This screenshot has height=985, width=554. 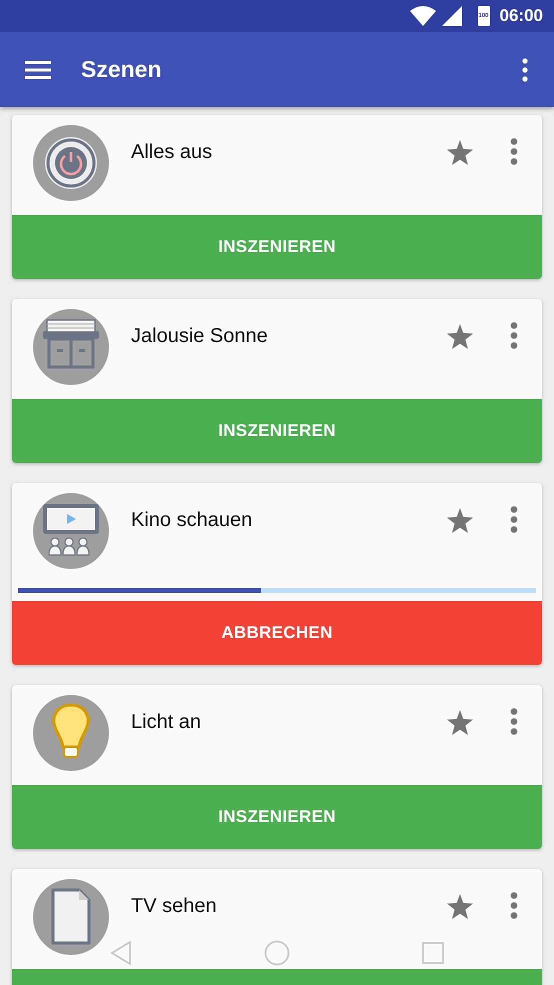 I want to click on app-title: Szenen, so click(x=122, y=69).